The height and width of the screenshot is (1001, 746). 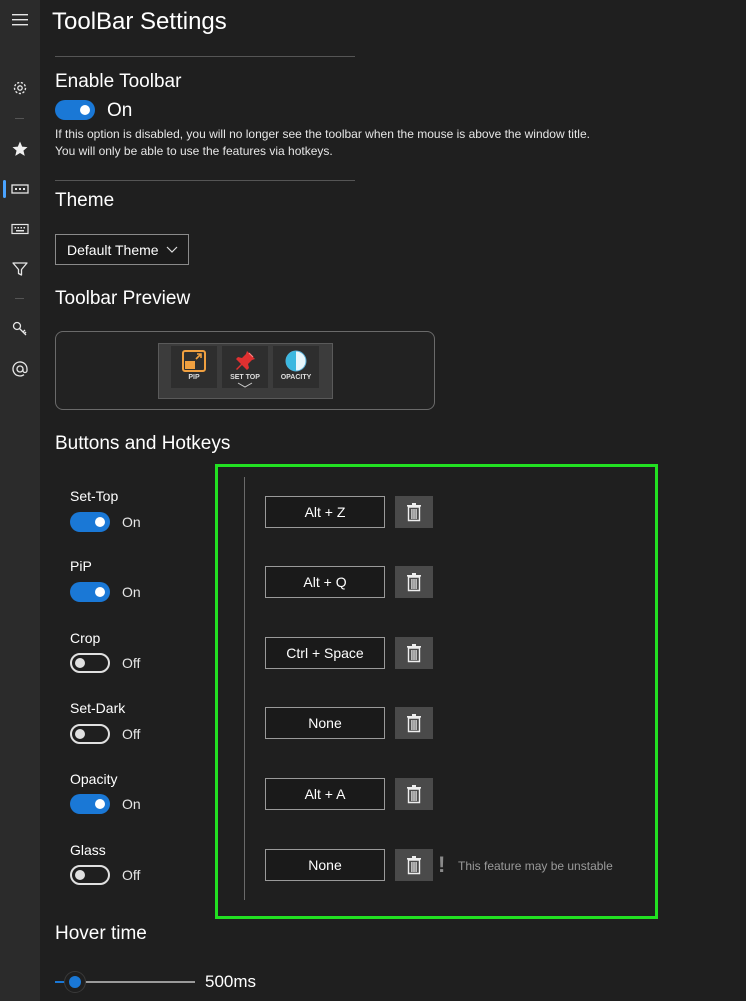 I want to click on opacity-icon, so click(x=296, y=361).